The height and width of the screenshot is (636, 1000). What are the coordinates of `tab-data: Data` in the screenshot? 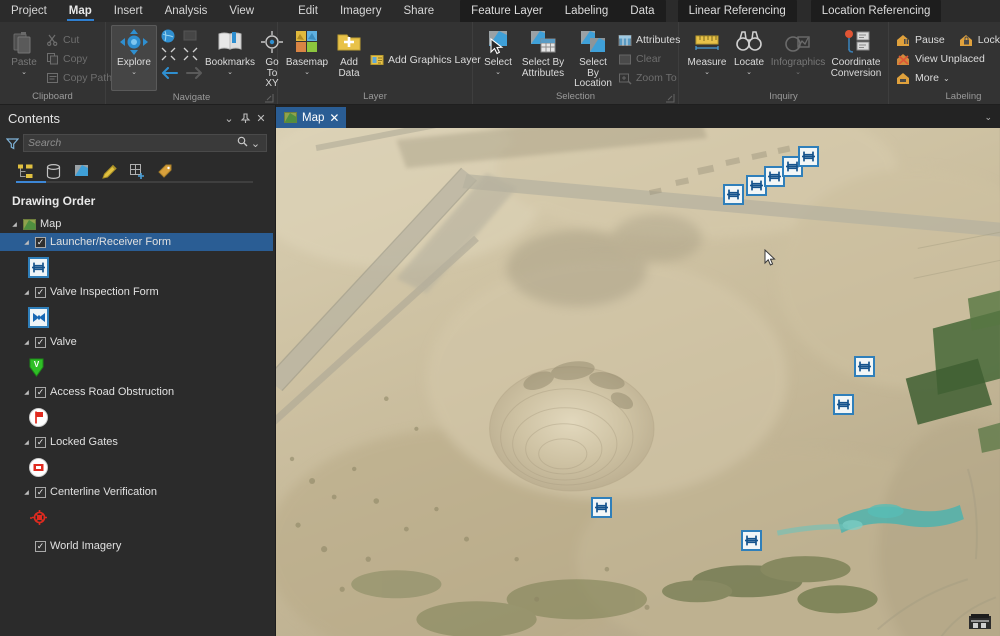 It's located at (642, 11).